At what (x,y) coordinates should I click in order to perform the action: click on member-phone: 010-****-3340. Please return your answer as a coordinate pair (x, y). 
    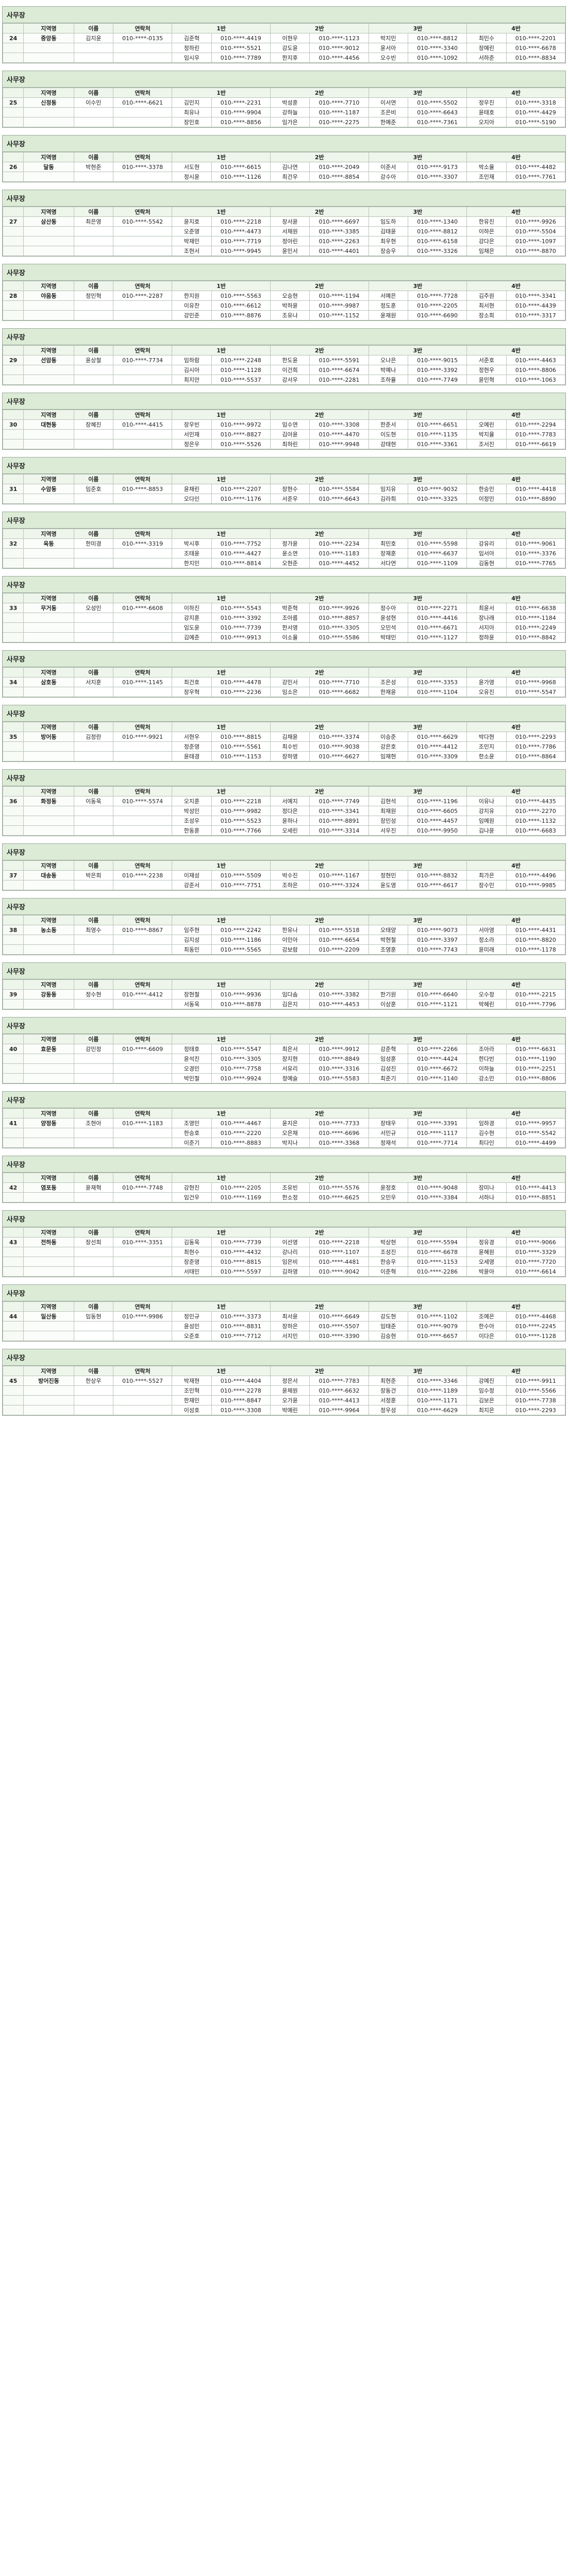
    Looking at the image, I should click on (437, 48).